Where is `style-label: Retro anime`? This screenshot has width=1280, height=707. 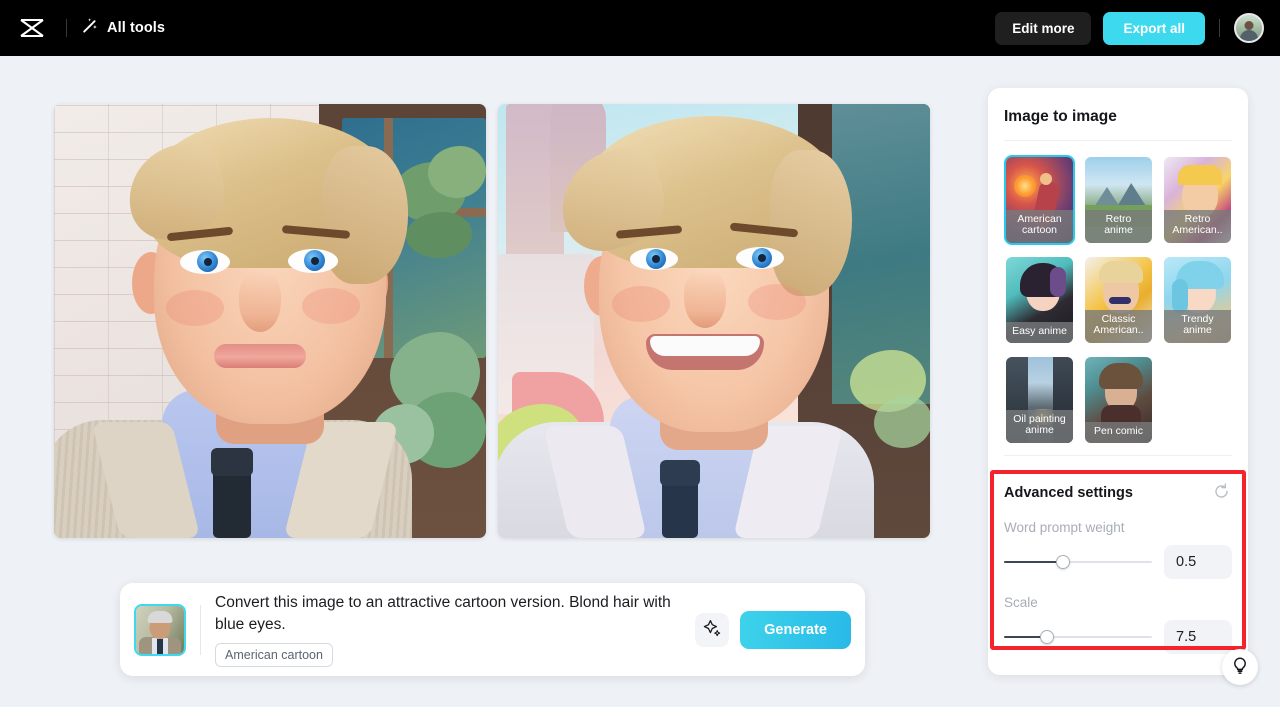
style-label: Retro anime is located at coordinates (1118, 226).